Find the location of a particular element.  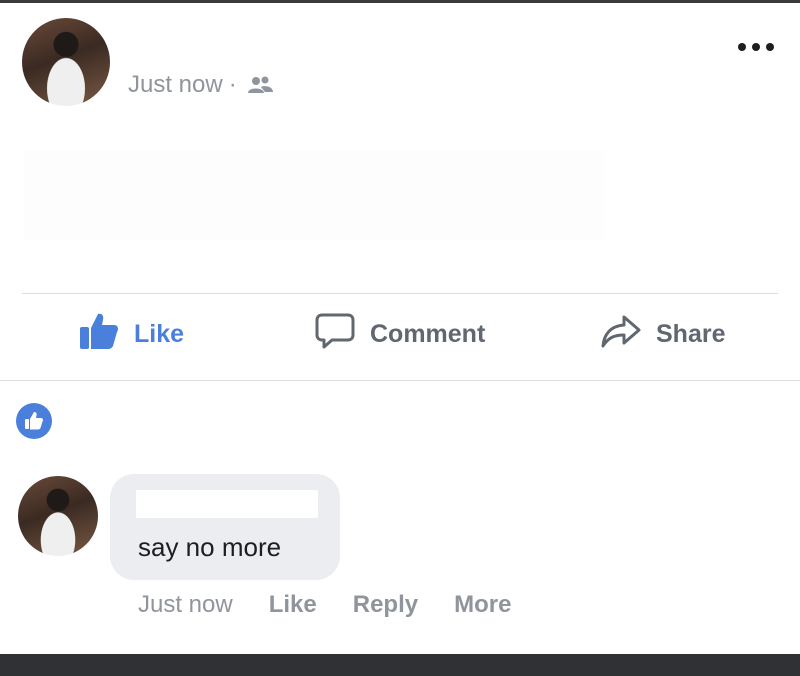

comment-reply-link: Reply is located at coordinates (385, 605).